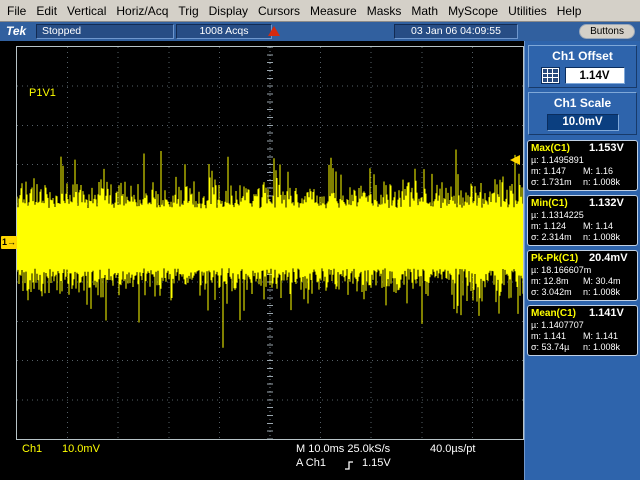 The height and width of the screenshot is (480, 640). Describe the element at coordinates (46, 11) in the screenshot. I see `menu-item-edit: Edit` at that location.